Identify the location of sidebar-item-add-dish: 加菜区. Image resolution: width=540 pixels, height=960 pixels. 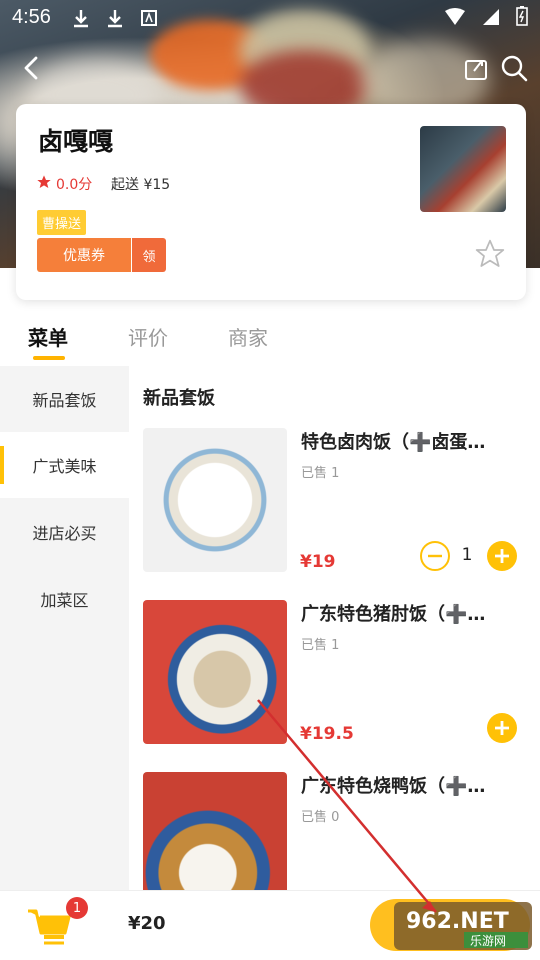
(64, 599).